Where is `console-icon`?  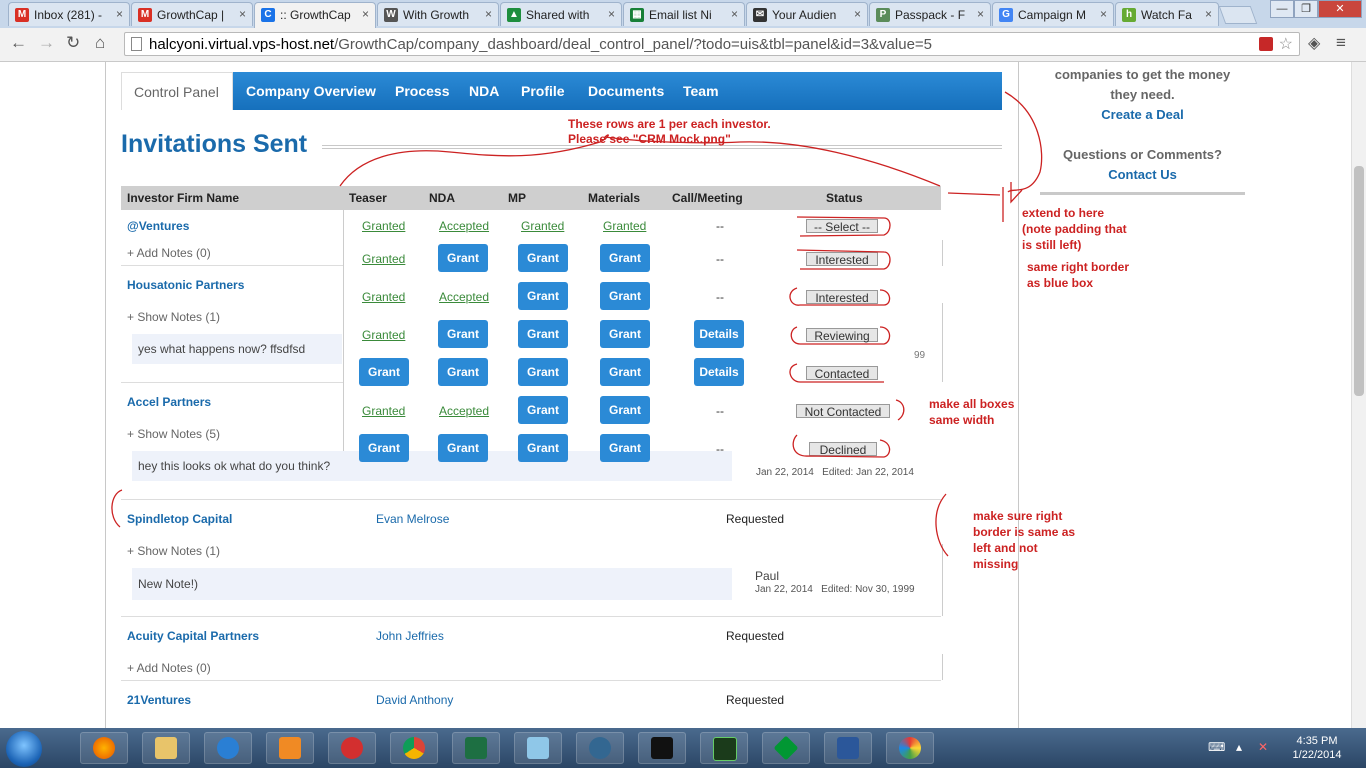
console-icon is located at coordinates (724, 748).